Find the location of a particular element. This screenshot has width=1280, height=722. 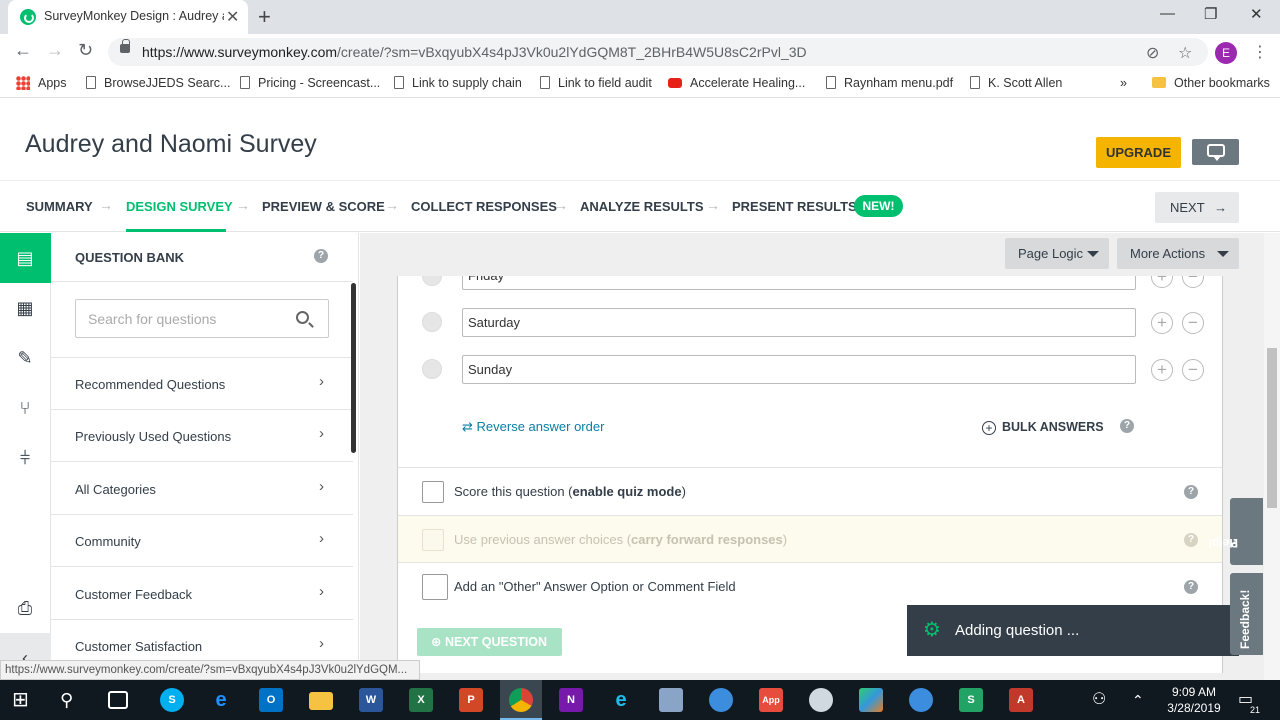

step-summary: SUMMARY is located at coordinates (59, 206).